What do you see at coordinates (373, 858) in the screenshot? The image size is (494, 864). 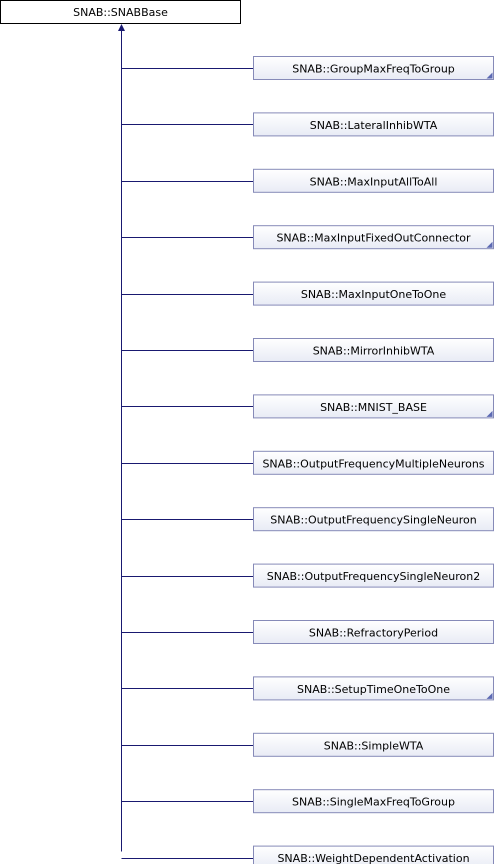 I see `derived-class-label: SNAB::WeightDependentActivation` at bounding box center [373, 858].